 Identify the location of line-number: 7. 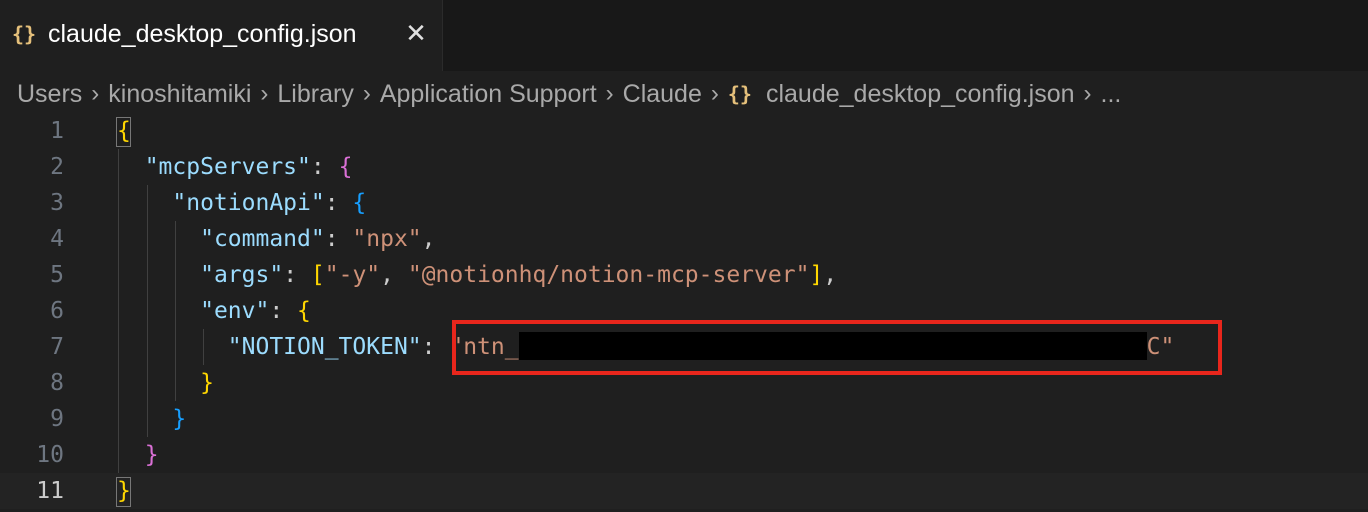
(57, 347).